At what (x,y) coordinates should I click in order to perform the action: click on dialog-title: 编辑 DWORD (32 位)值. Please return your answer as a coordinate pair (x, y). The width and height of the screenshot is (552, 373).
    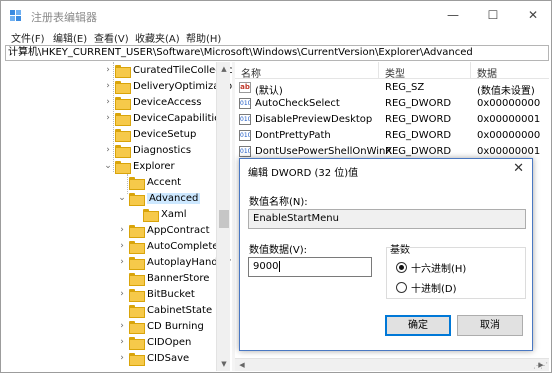
    Looking at the image, I should click on (303, 173).